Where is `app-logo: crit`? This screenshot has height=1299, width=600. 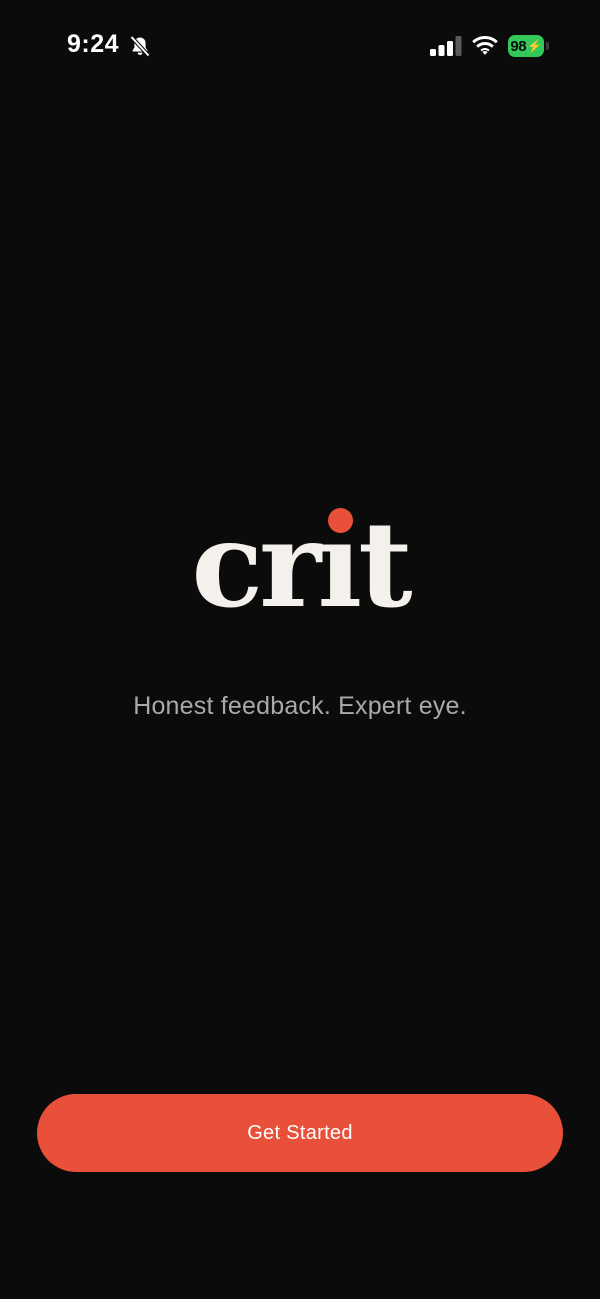
app-logo: crit is located at coordinates (300, 565).